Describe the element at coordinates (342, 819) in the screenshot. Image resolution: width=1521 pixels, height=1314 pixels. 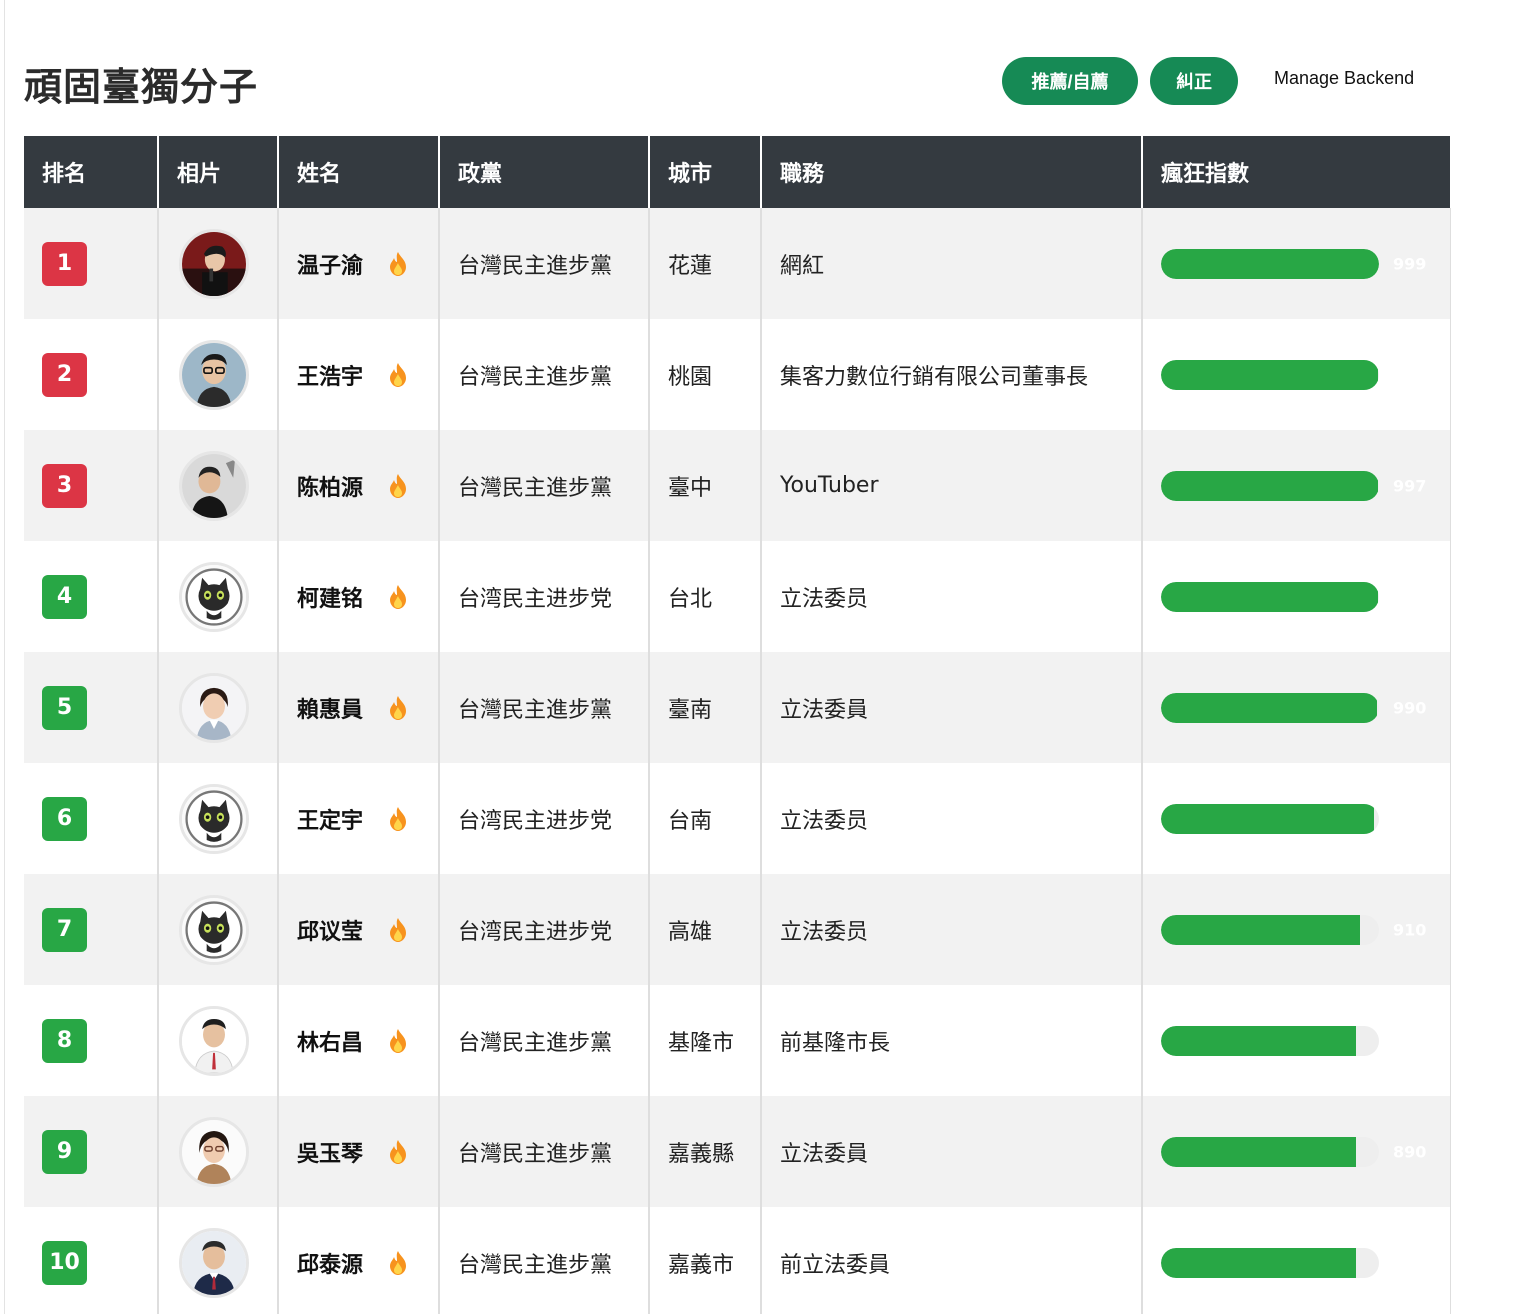
I see `person-name: 王定宇` at that location.